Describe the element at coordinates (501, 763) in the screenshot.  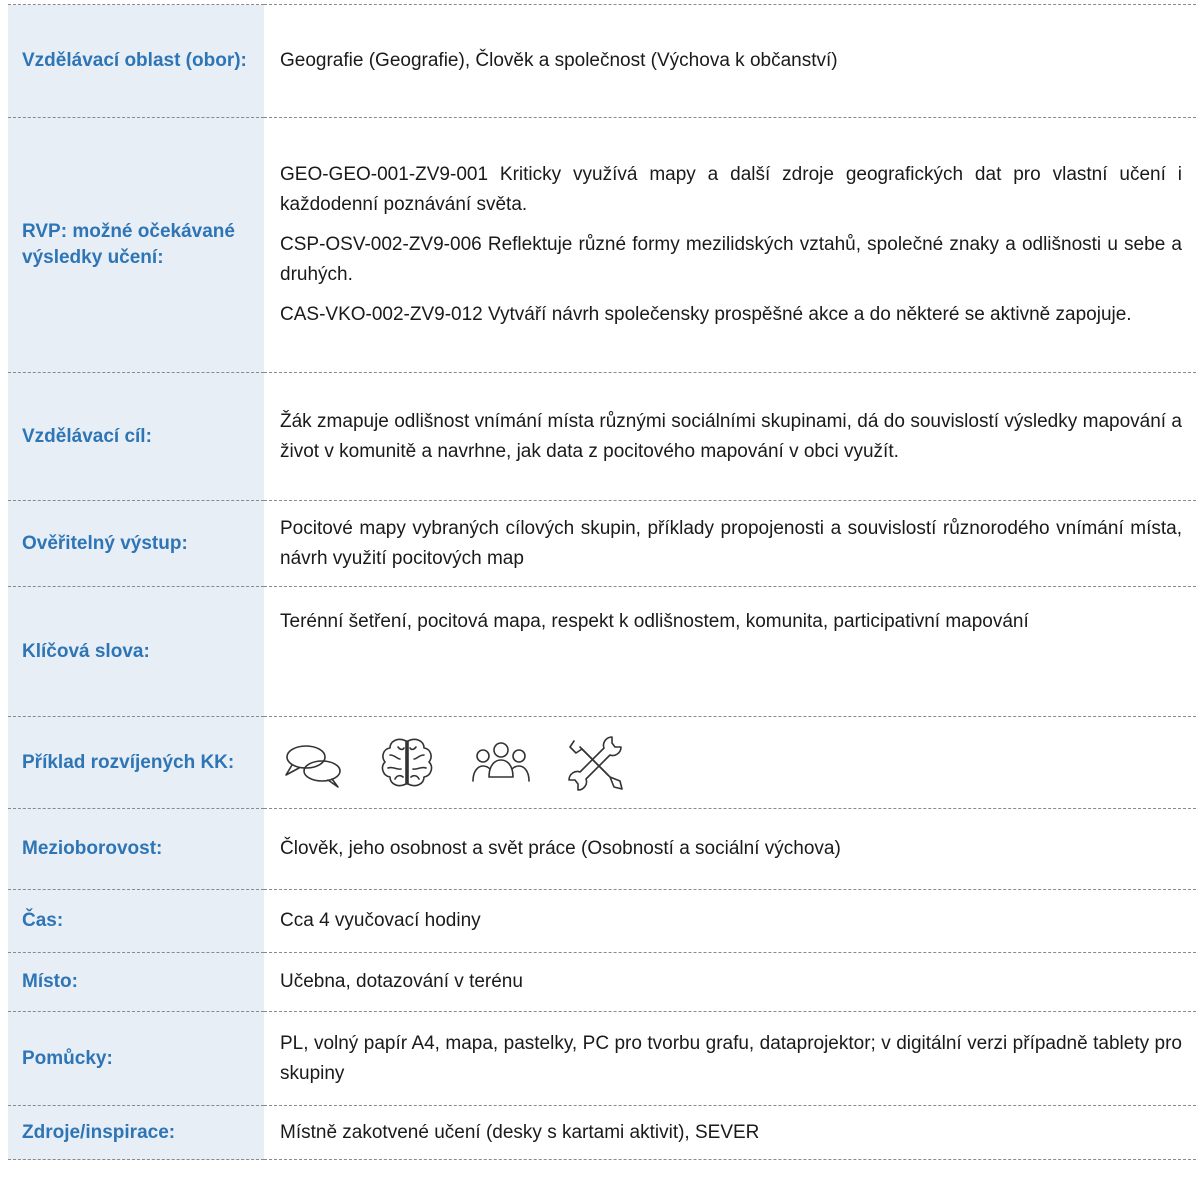
I see `people-group-icon` at that location.